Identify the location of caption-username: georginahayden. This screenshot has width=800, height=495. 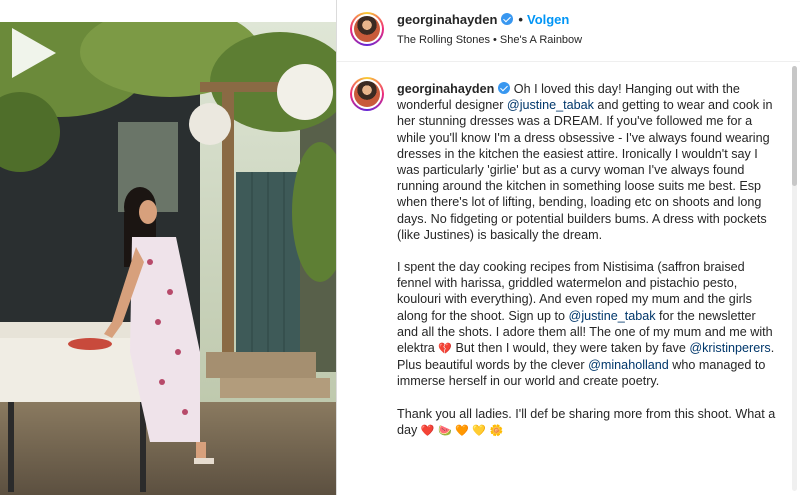
(445, 89).